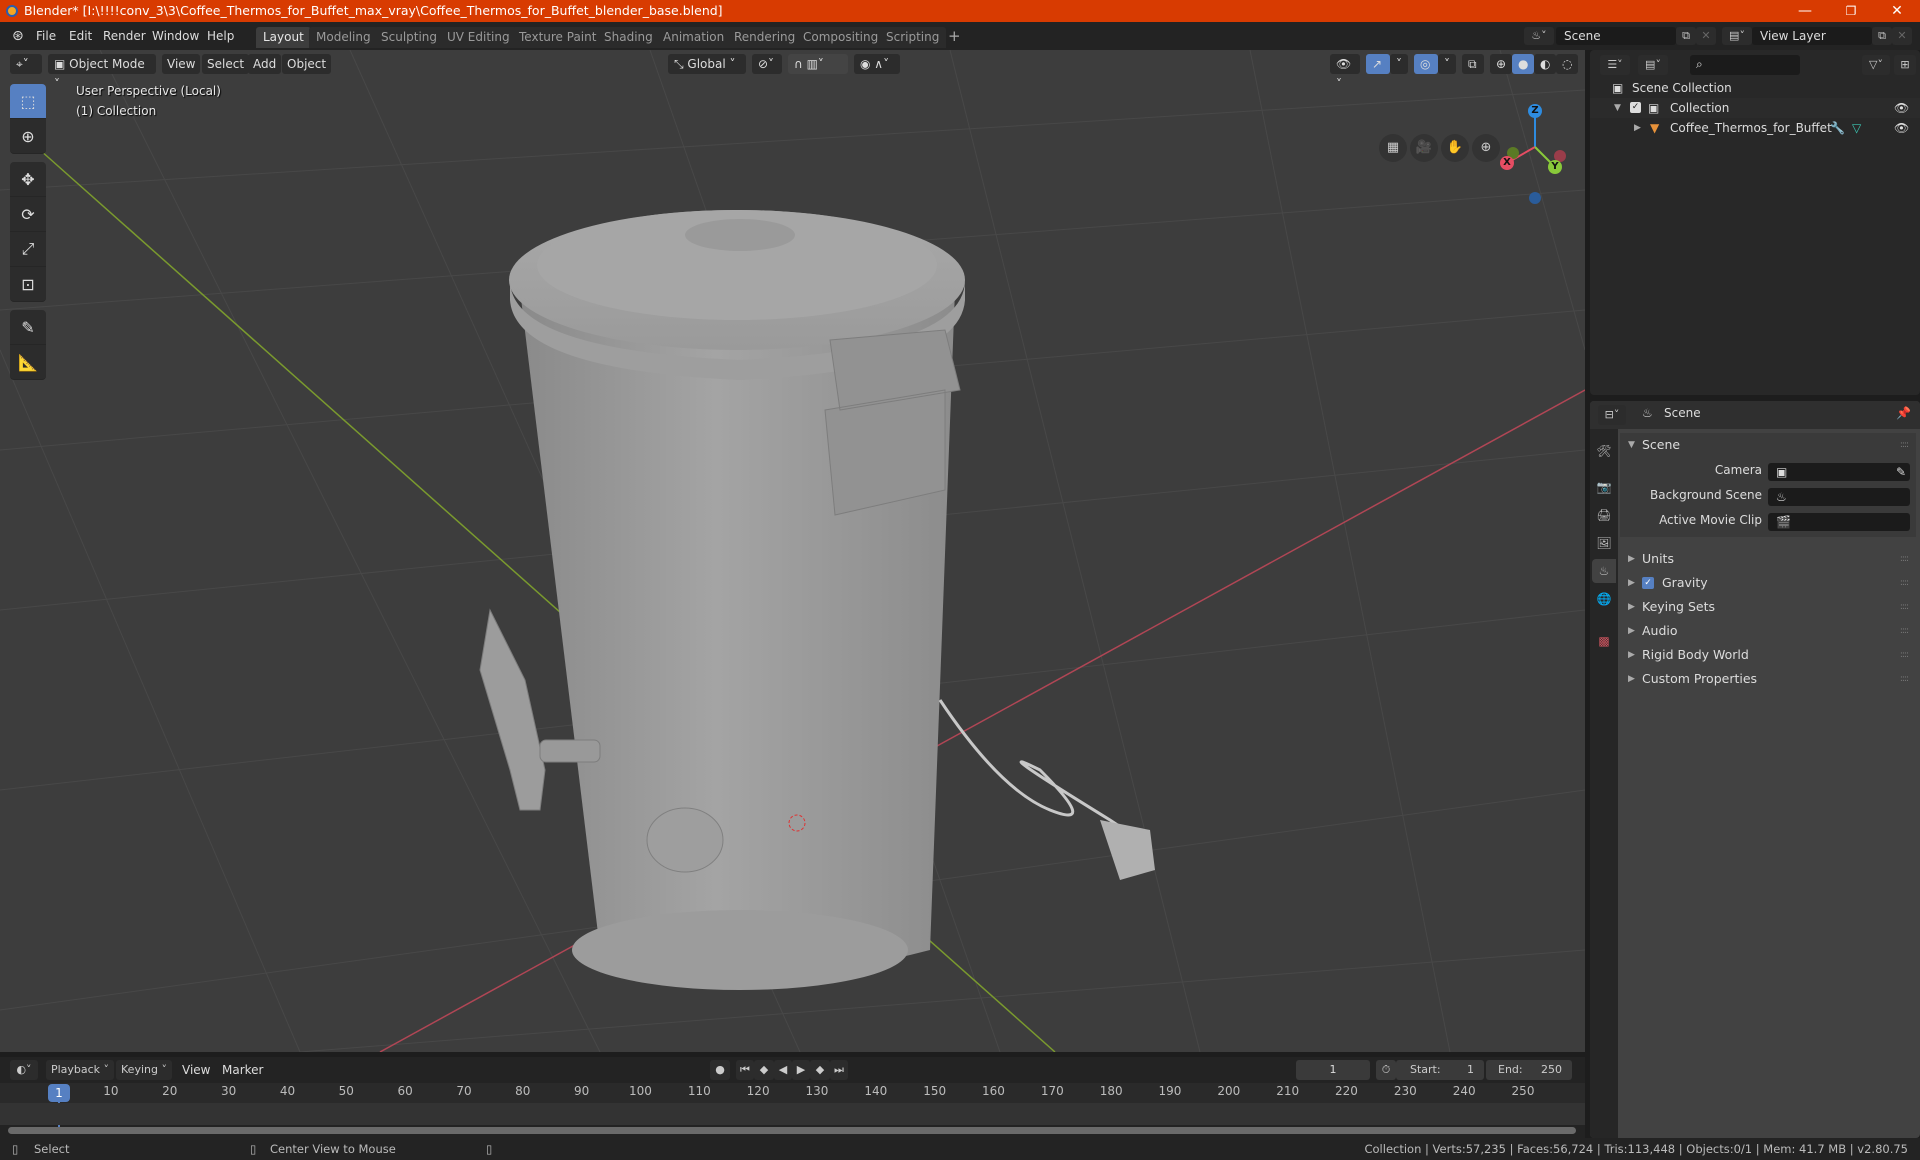  What do you see at coordinates (1424, 148) in the screenshot?
I see `camera-view-icon: 🎥` at bounding box center [1424, 148].